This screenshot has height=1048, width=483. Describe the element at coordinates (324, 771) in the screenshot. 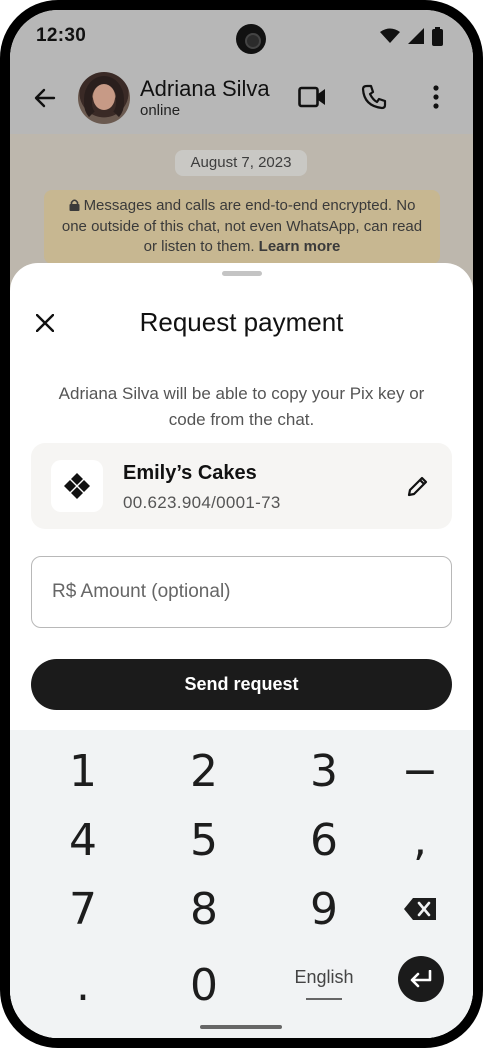

I see `key-3: 3` at that location.